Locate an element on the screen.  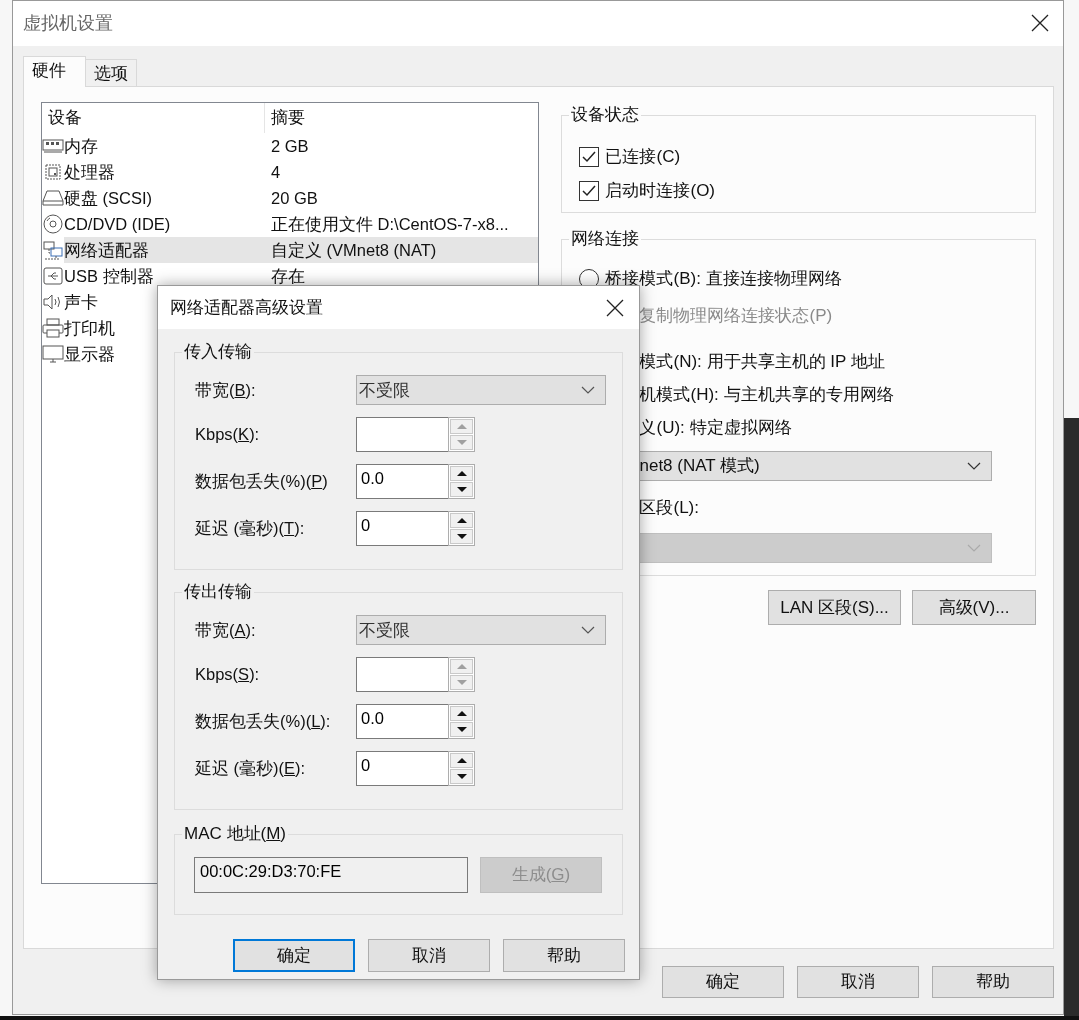
device-name: USB 控制器 is located at coordinates (164, 275).